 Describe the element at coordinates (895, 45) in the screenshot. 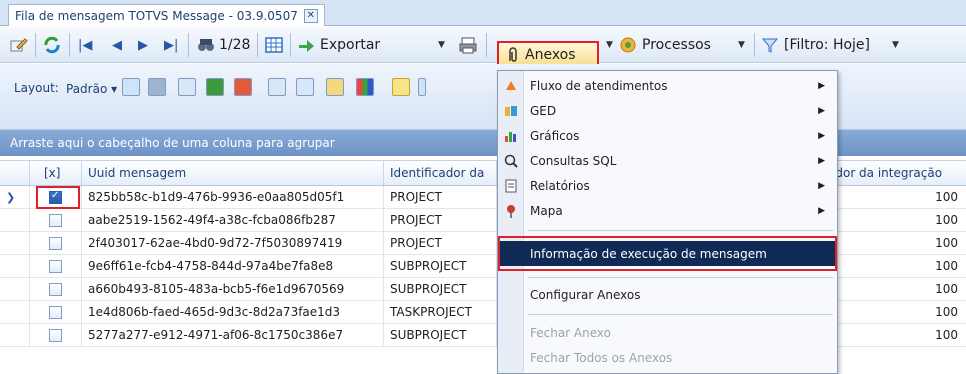

I see `filter-dropdown-arrow: ▼` at that location.